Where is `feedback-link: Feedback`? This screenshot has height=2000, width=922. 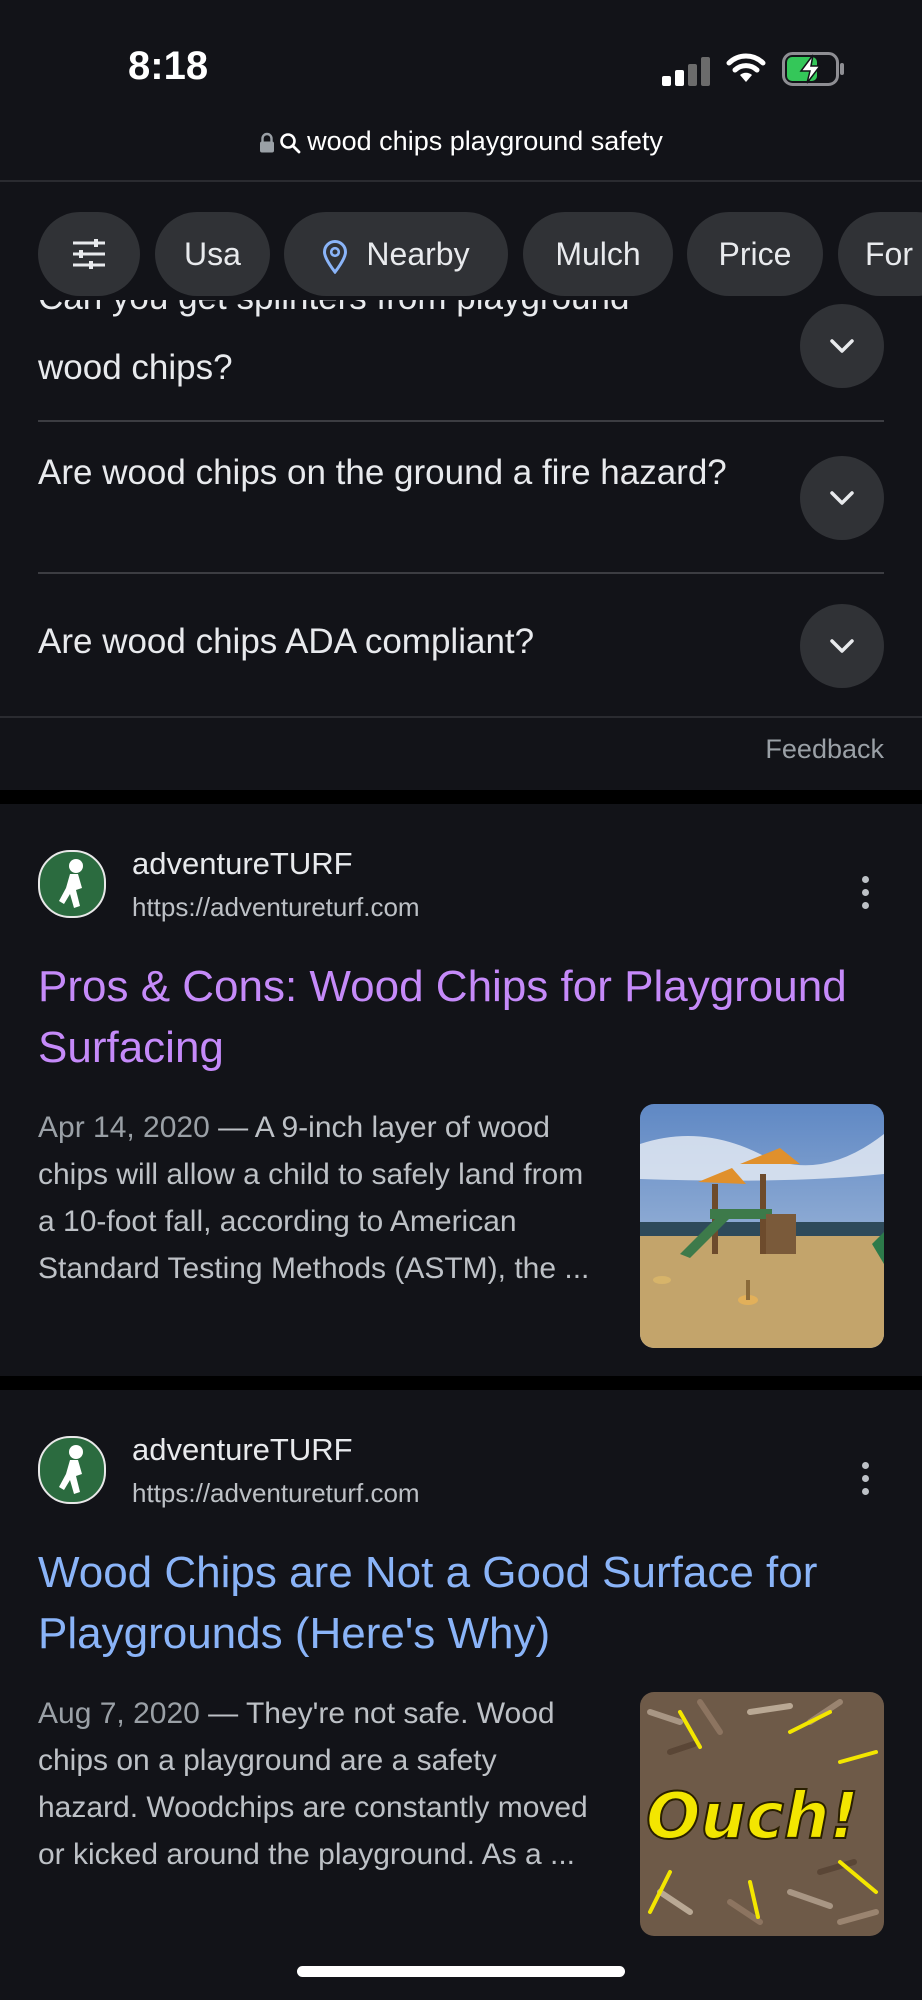 feedback-link: Feedback is located at coordinates (824, 749).